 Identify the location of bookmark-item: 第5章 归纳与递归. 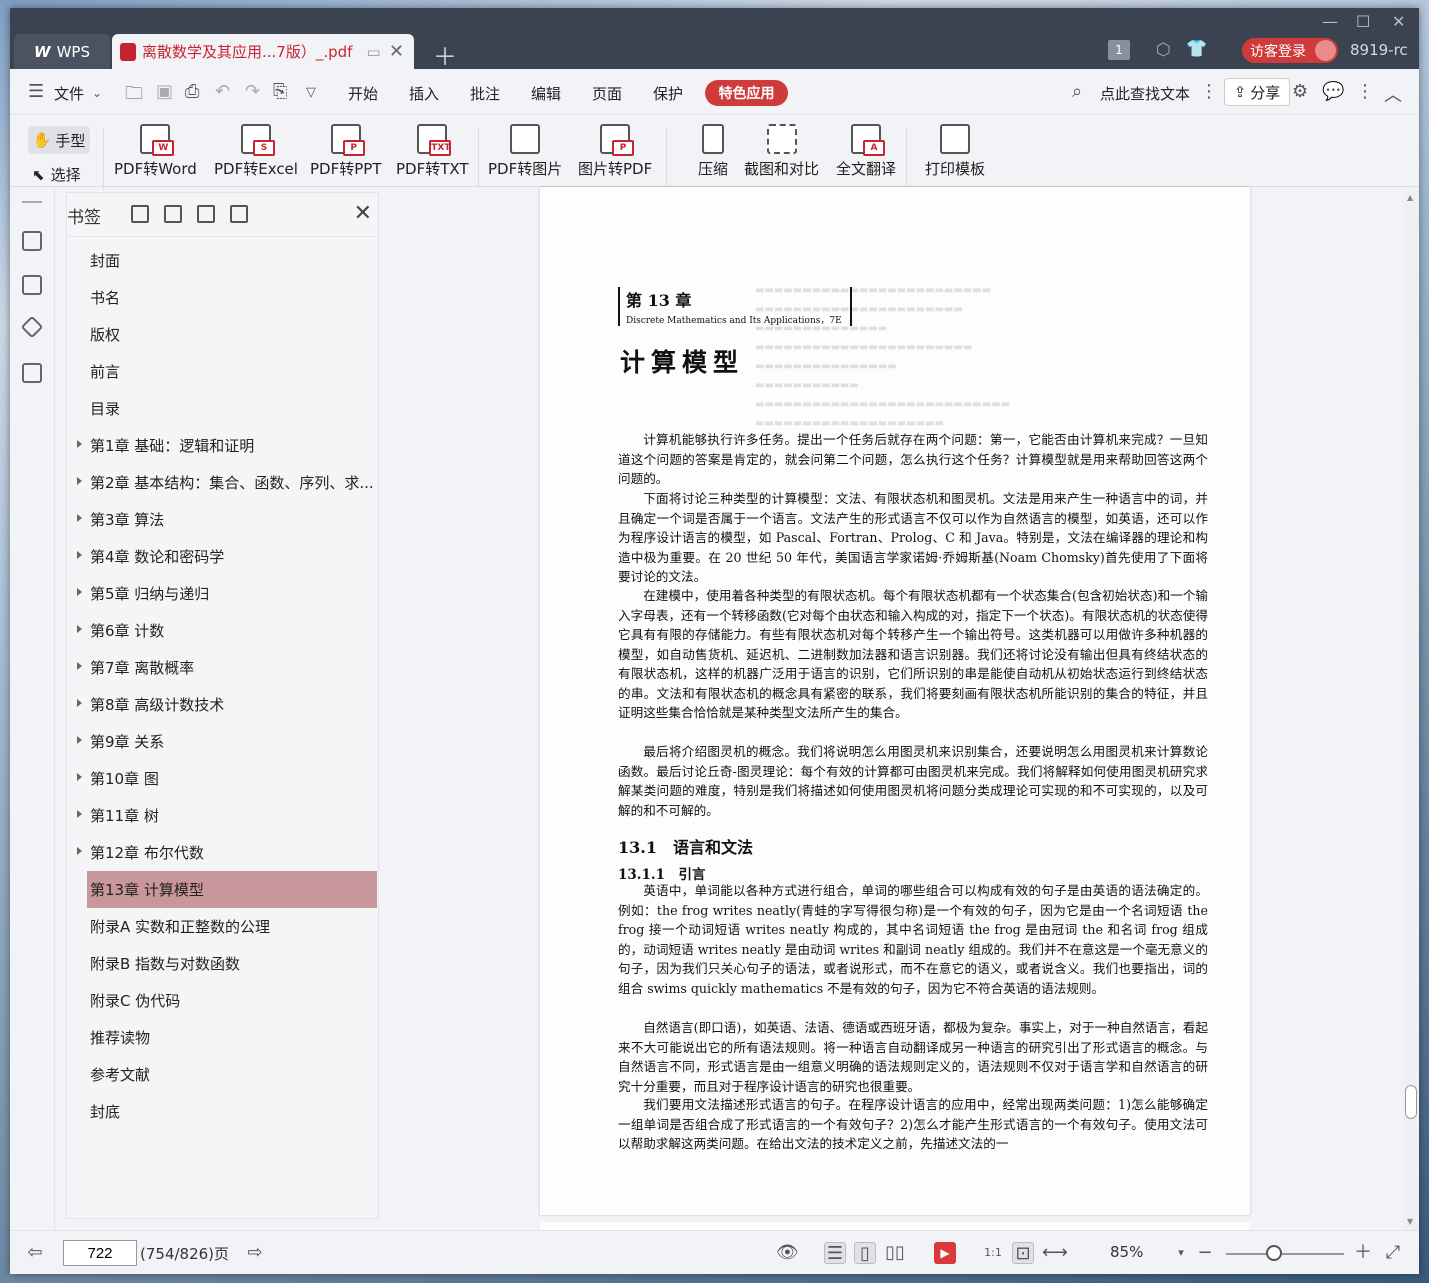
(222, 593).